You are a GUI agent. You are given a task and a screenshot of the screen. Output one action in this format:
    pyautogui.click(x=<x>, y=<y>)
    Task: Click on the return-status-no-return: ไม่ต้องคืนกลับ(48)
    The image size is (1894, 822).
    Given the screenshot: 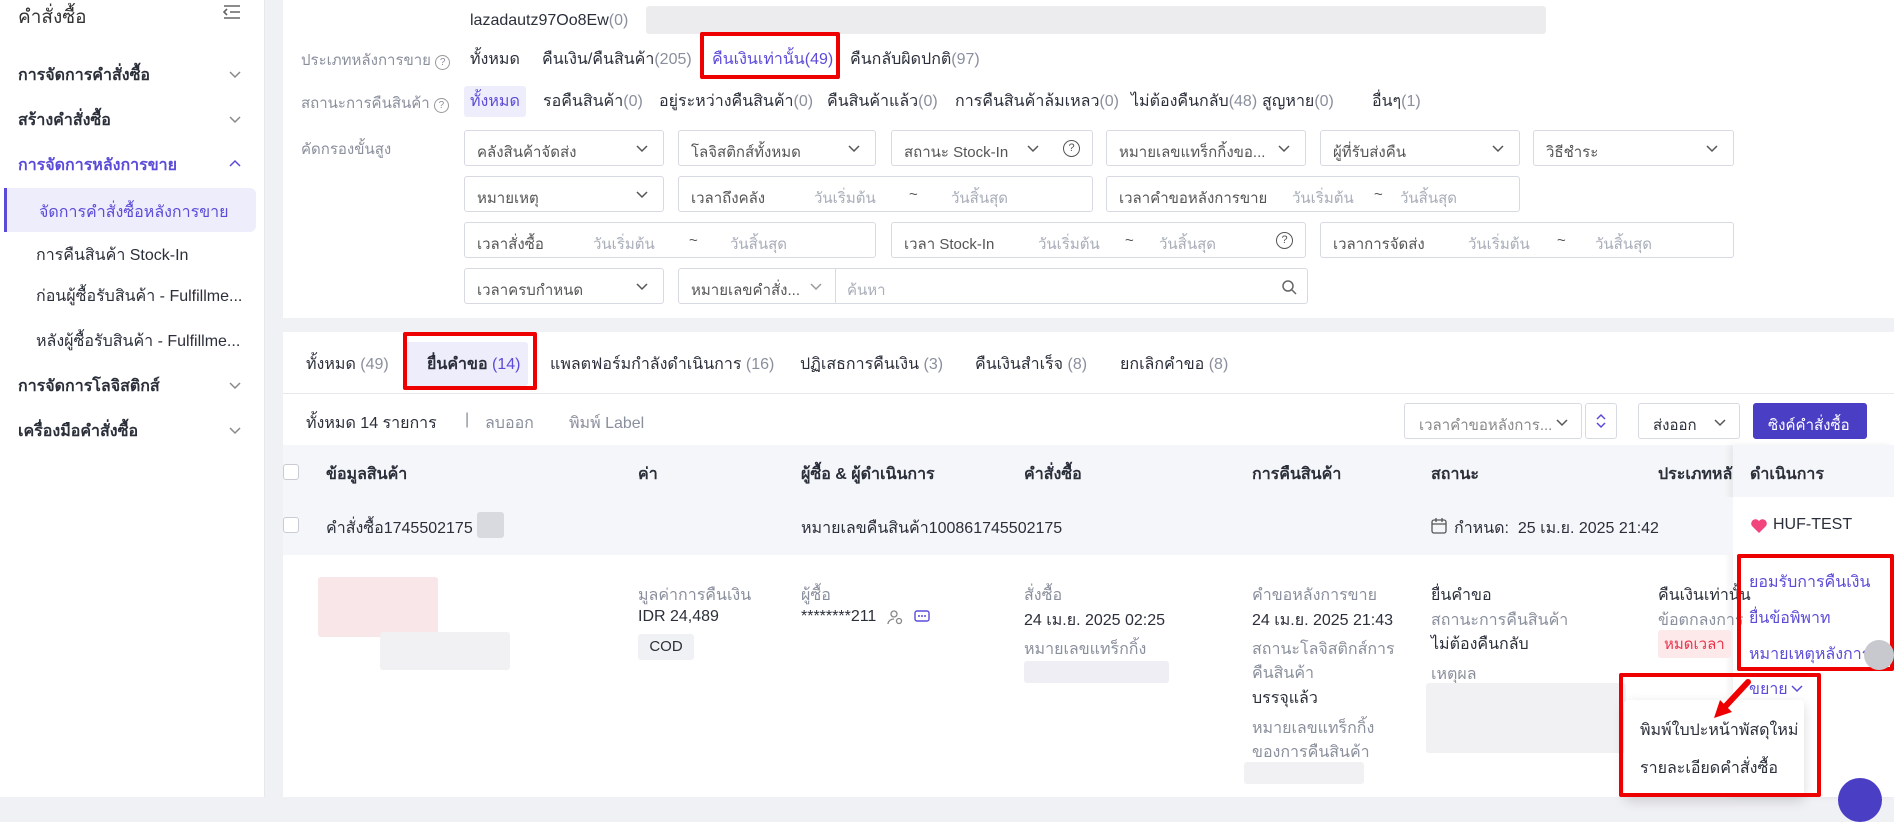 What is the action you would take?
    pyautogui.click(x=1194, y=101)
    